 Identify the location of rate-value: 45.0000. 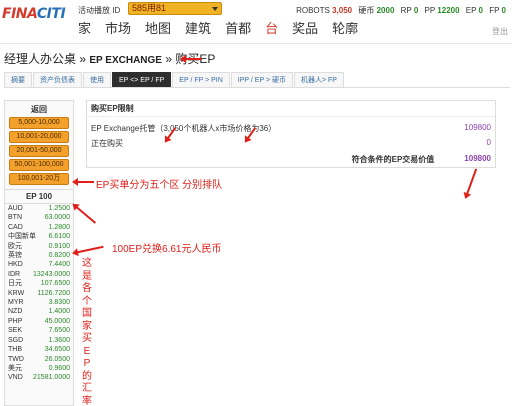
(57, 321).